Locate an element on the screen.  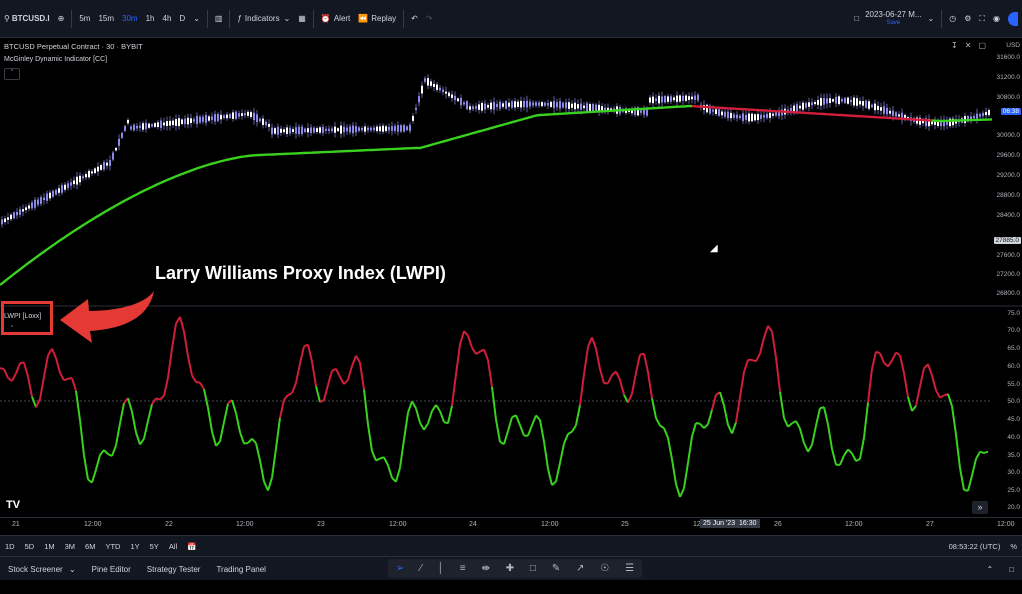
cursor-icon: ➢ is located at coordinates (400, 568).